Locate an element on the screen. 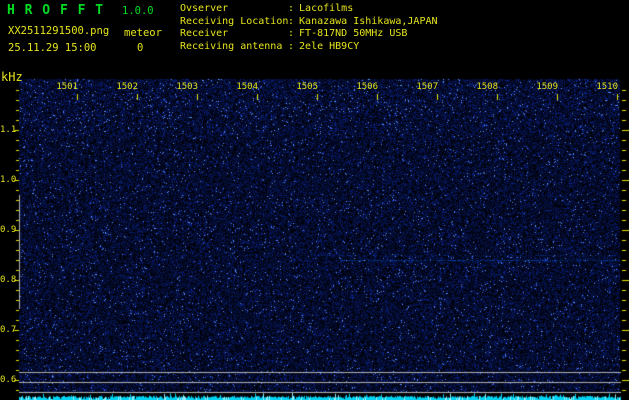 The width and height of the screenshot is (629, 400). info-value: 2ele HB9CY is located at coordinates (329, 46).